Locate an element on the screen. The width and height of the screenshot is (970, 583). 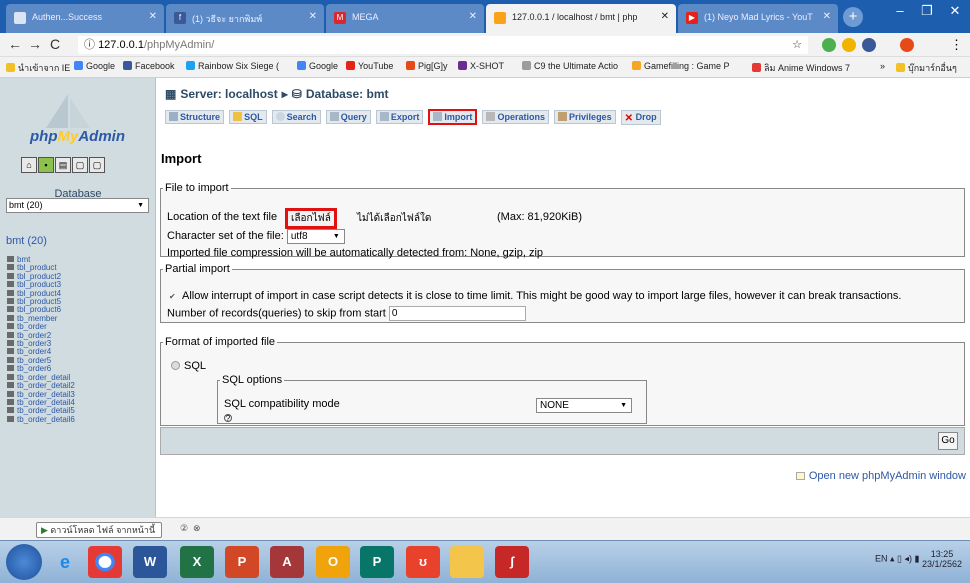
charset-select: utf8 ▼ is located at coordinates (315, 236).